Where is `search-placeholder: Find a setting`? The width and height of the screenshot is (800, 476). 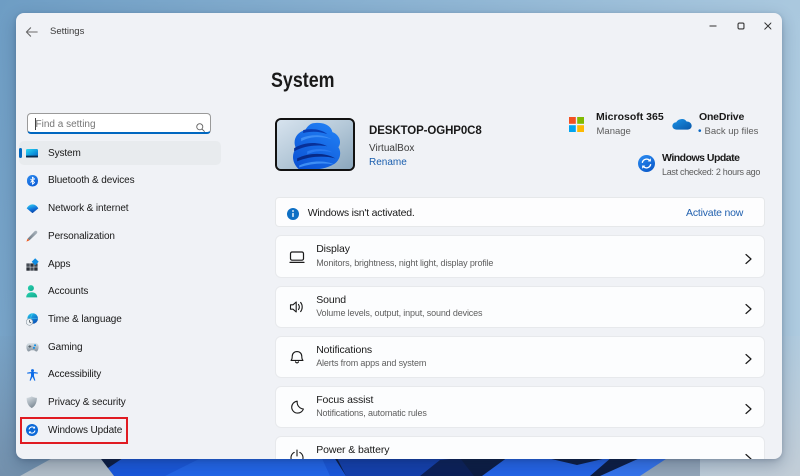 search-placeholder: Find a setting is located at coordinates (65, 124).